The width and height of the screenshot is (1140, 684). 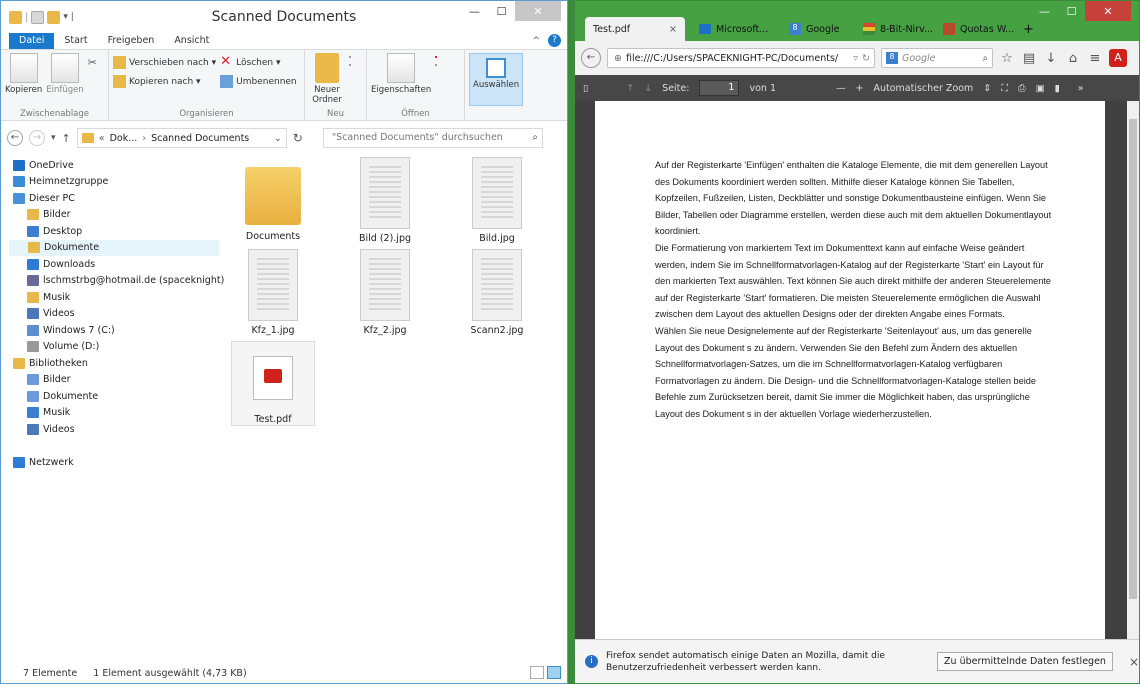 What do you see at coordinates (585, 88) in the screenshot?
I see `sidebar-toggle-icon: ▯` at bounding box center [585, 88].